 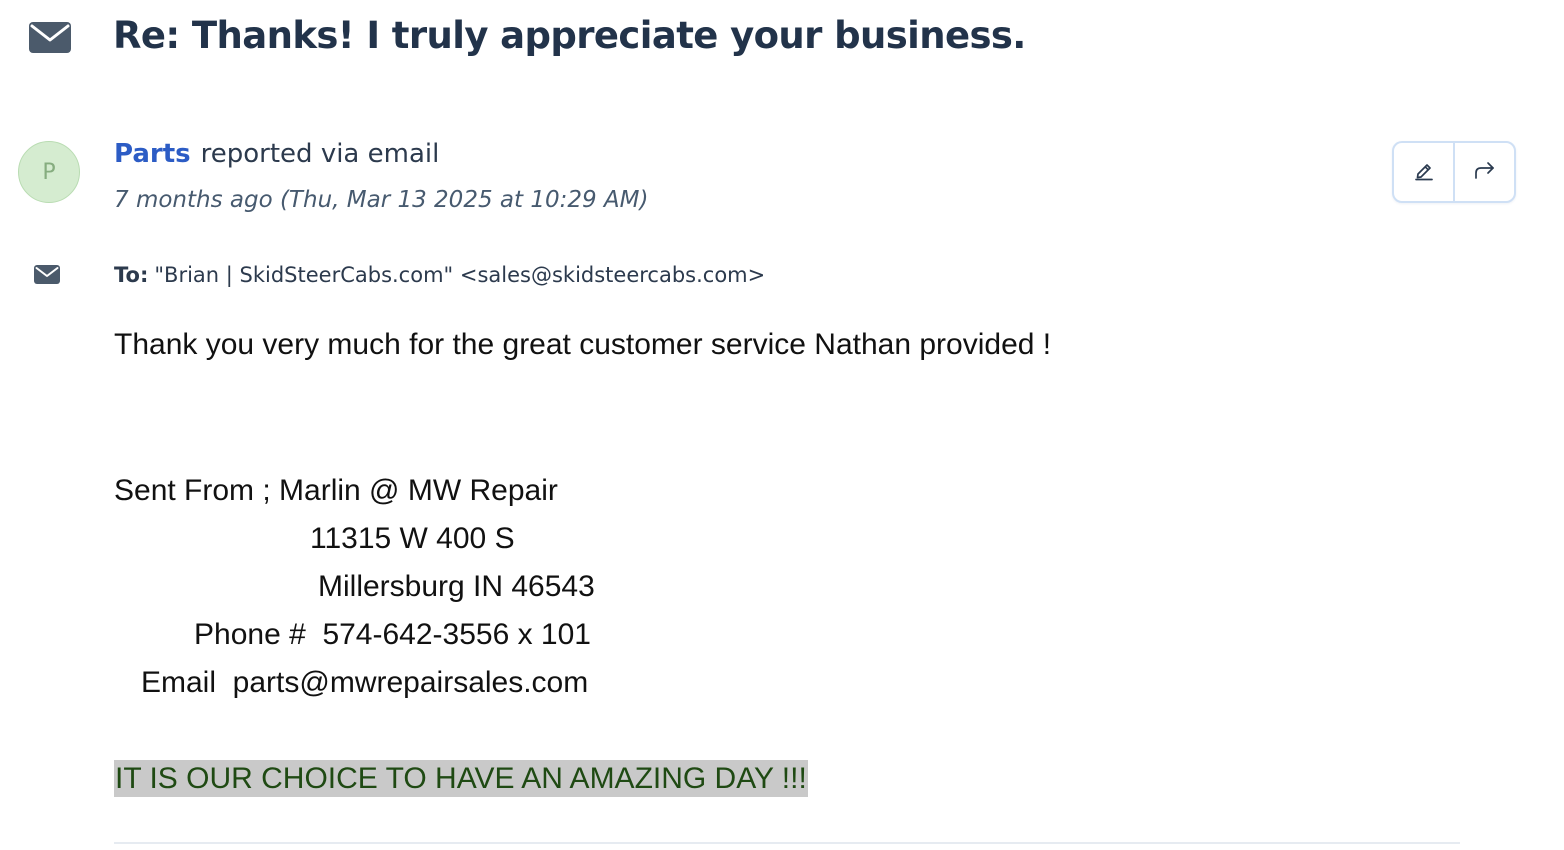 I want to click on requester-name-link: Parts, so click(x=152, y=154).